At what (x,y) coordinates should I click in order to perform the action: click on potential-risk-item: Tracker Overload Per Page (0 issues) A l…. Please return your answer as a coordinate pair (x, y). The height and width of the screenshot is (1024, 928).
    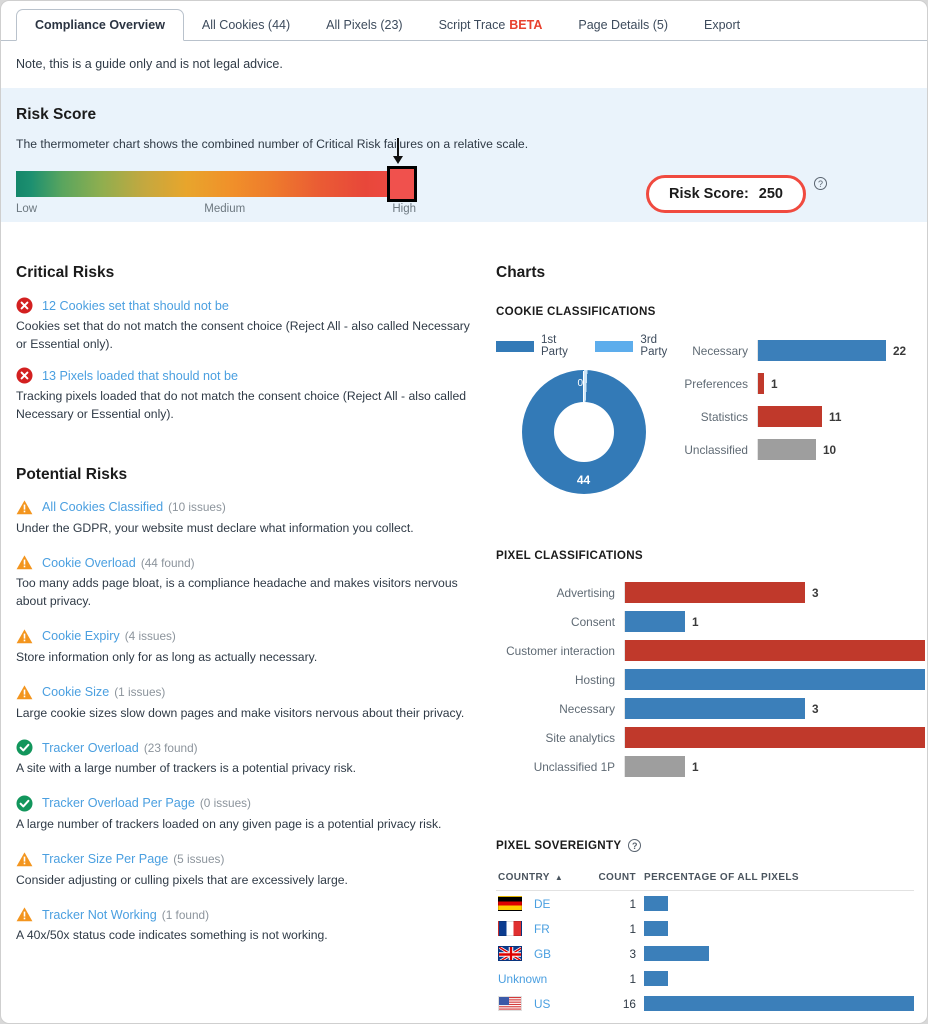
    Looking at the image, I should click on (246, 814).